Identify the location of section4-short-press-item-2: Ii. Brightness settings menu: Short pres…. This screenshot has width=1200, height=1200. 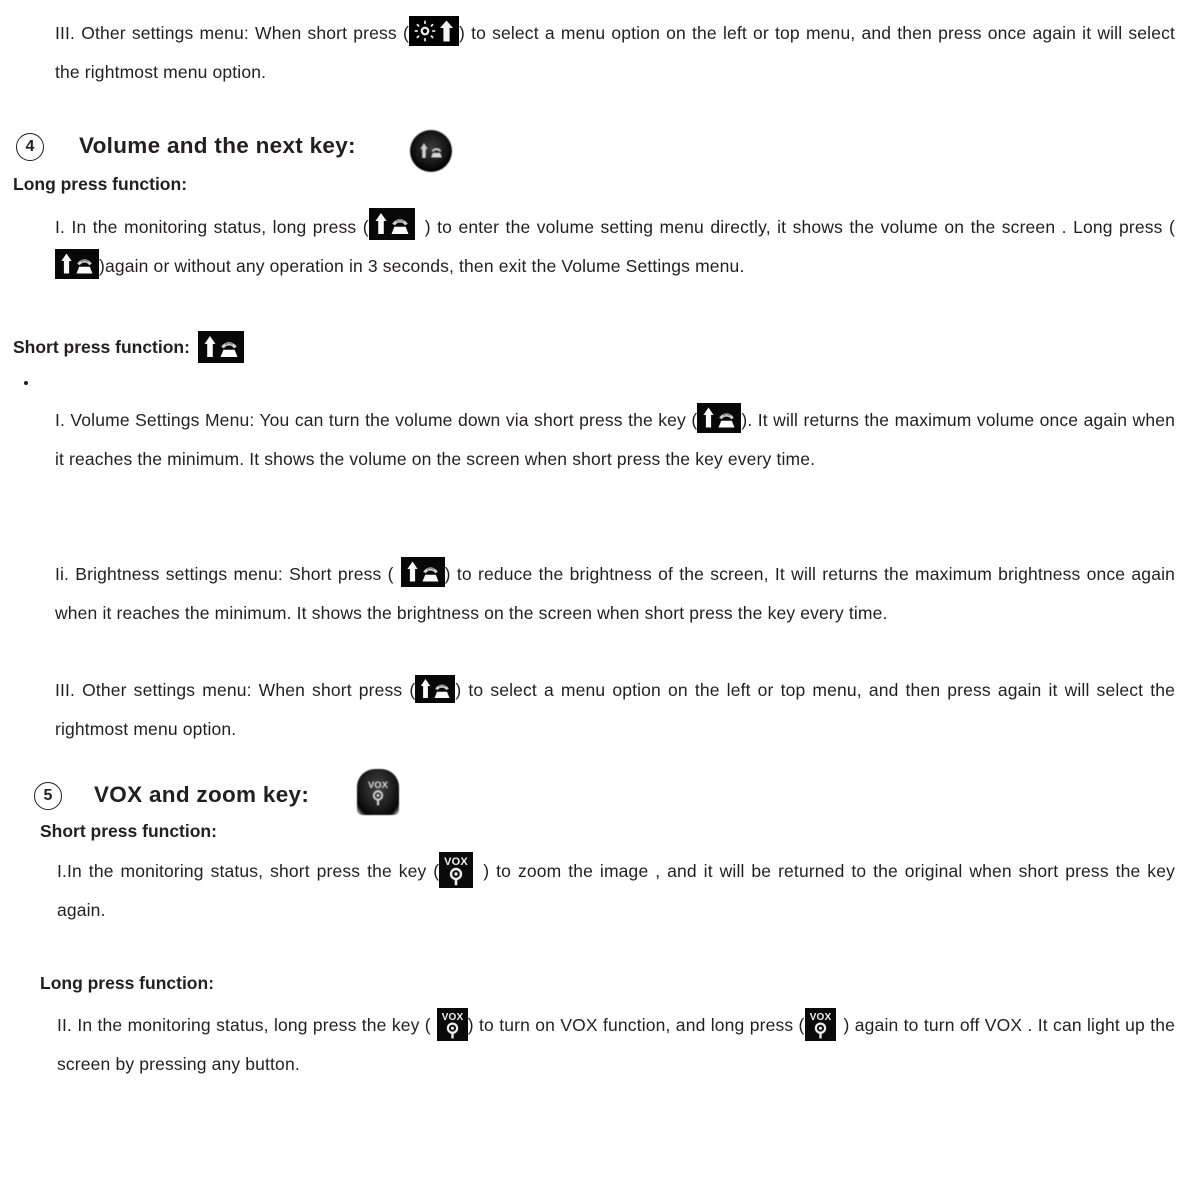
(615, 594).